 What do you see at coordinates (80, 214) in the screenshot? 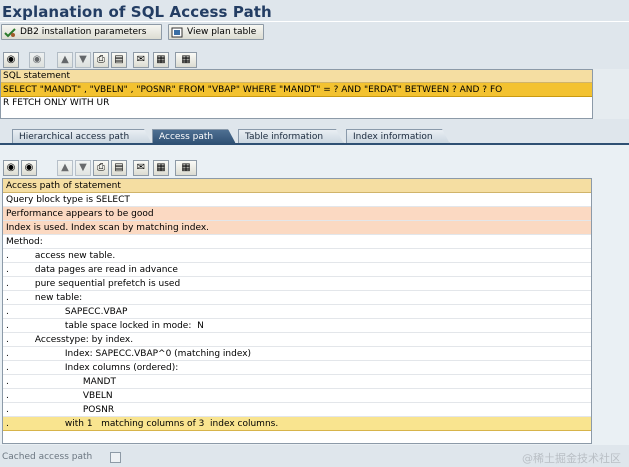
I see `row-text: Performance appears to be good` at bounding box center [80, 214].